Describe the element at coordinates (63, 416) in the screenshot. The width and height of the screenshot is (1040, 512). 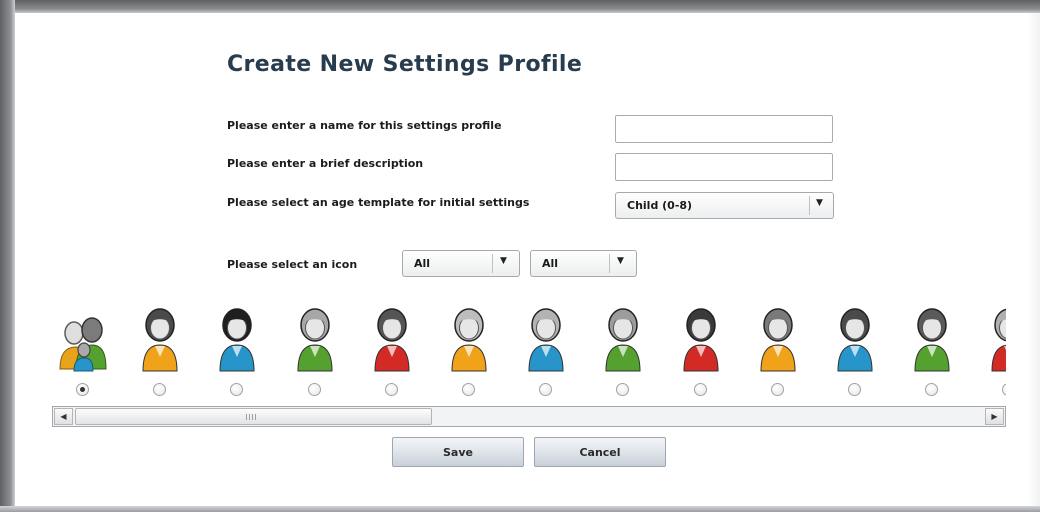
I see `scroll-left-icon: ◀` at that location.